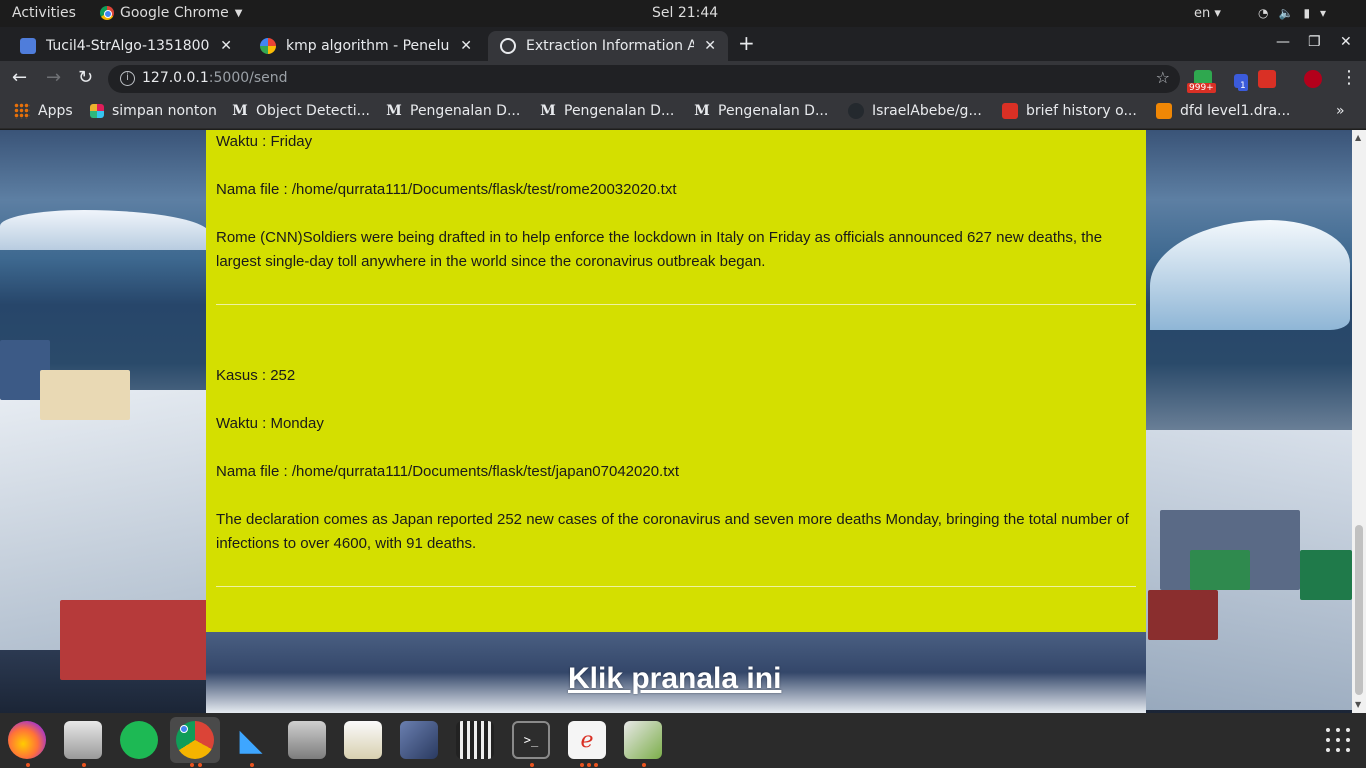 The image size is (1366, 768). I want to click on recorder-extension-icon, so click(1313, 79).